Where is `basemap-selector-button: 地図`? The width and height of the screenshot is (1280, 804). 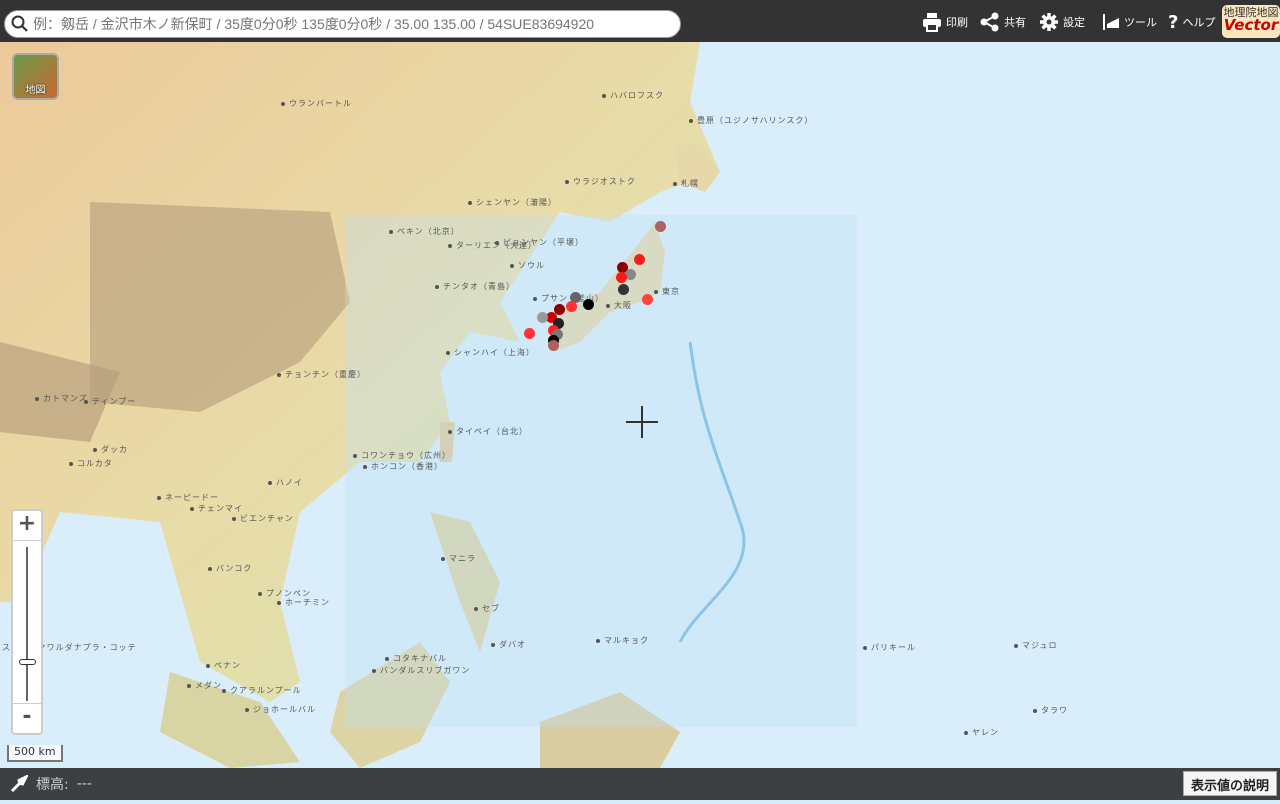 basemap-selector-button: 地図 is located at coordinates (35, 76).